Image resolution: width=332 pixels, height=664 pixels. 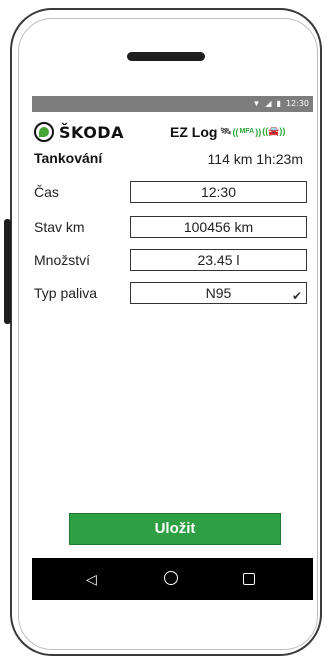 I want to click on time-row: Čas 12:30, so click(x=172, y=192).